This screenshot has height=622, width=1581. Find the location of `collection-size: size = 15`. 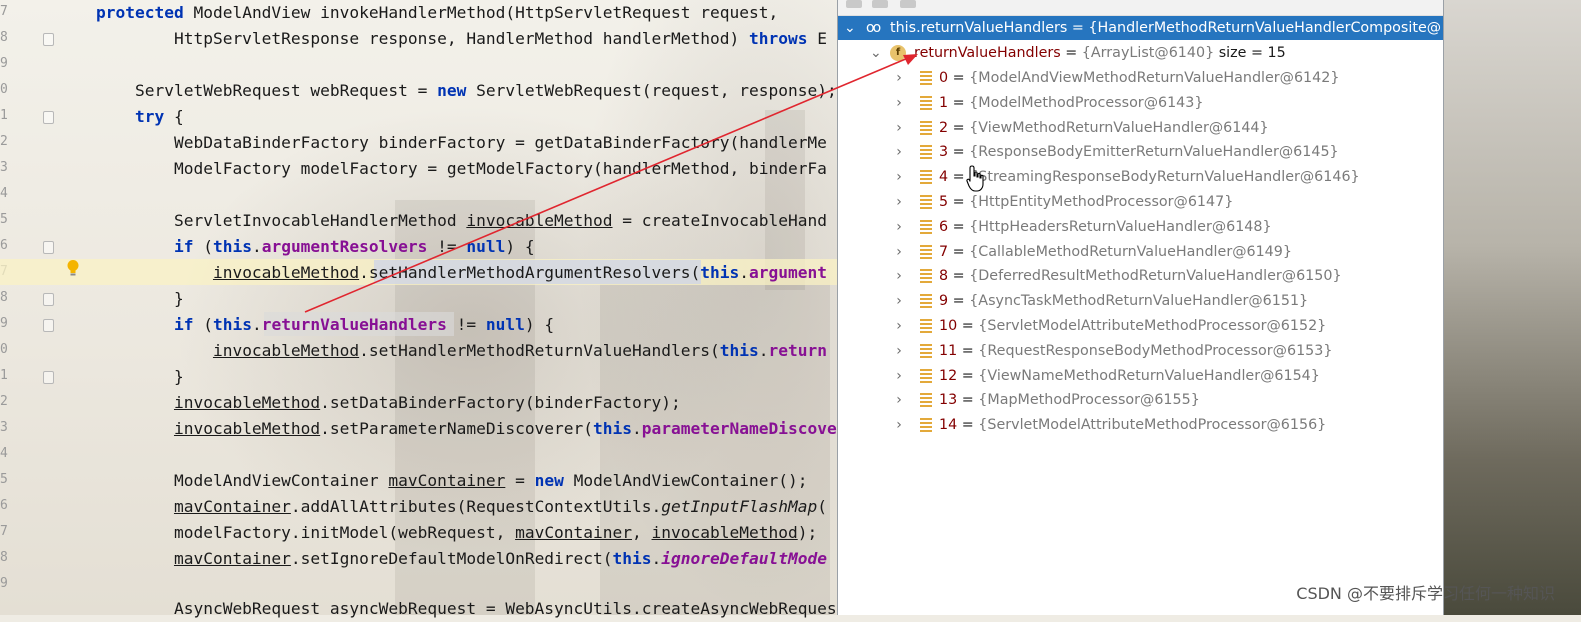

collection-size: size = 15 is located at coordinates (1250, 53).